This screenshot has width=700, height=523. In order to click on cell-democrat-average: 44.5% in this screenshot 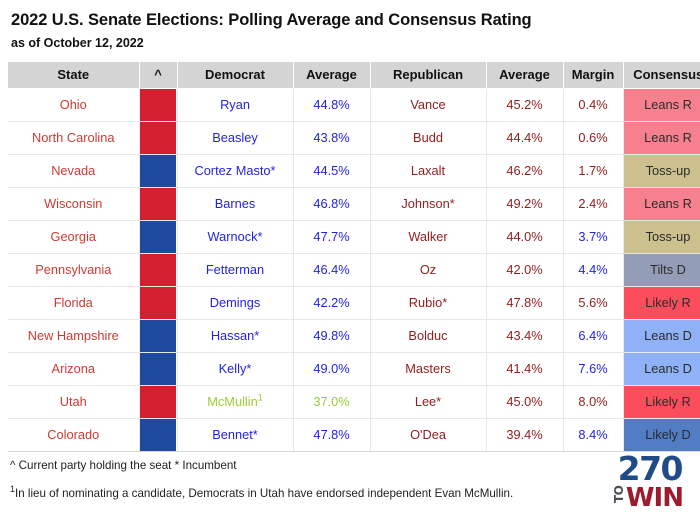, I will do `click(332, 171)`.